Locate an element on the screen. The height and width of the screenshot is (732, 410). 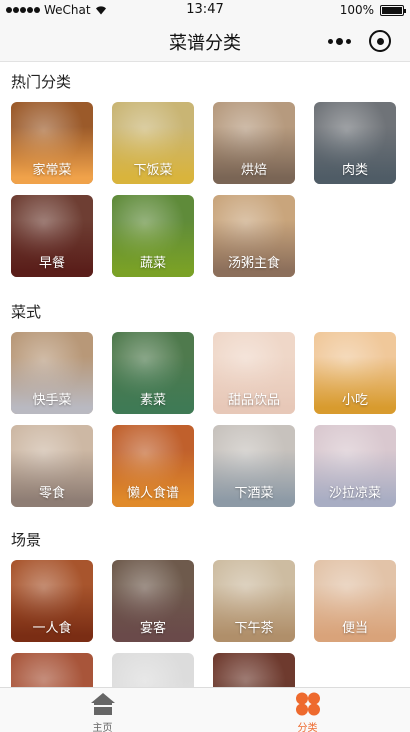
category-tile: 沙拉凉菜 is located at coordinates (355, 466).